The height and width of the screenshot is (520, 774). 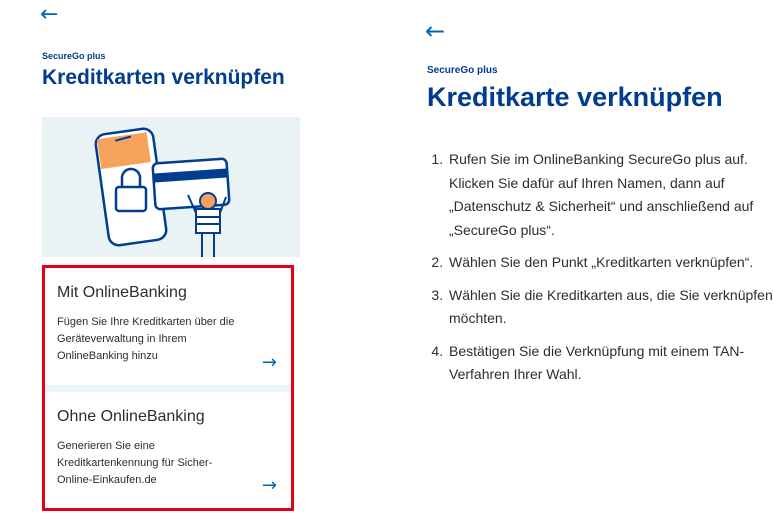 What do you see at coordinates (131, 416) in the screenshot?
I see `option-title: Ohne OnlineBanking` at bounding box center [131, 416].